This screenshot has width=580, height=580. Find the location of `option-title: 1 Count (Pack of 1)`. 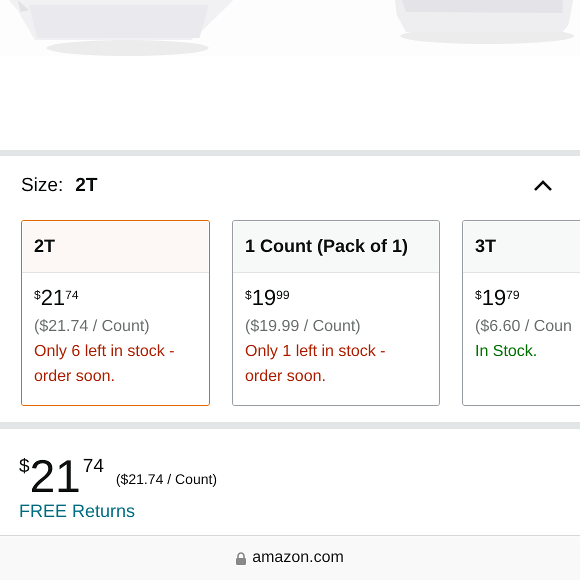

option-title: 1 Count (Pack of 1) is located at coordinates (326, 246).